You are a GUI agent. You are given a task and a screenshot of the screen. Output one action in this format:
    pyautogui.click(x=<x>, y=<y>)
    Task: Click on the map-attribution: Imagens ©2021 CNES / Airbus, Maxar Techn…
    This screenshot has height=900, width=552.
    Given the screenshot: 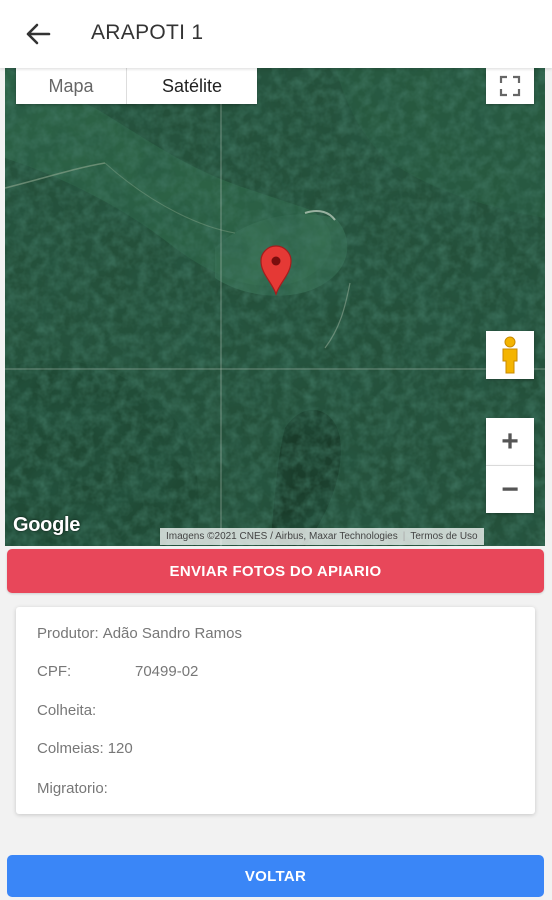 What is the action you would take?
    pyautogui.click(x=322, y=536)
    